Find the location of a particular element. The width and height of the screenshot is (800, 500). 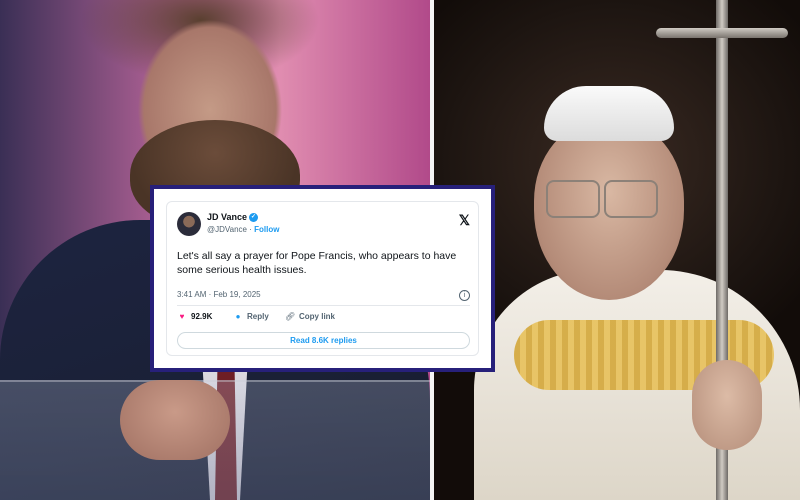

copy-link-label: Copy link is located at coordinates (317, 316).